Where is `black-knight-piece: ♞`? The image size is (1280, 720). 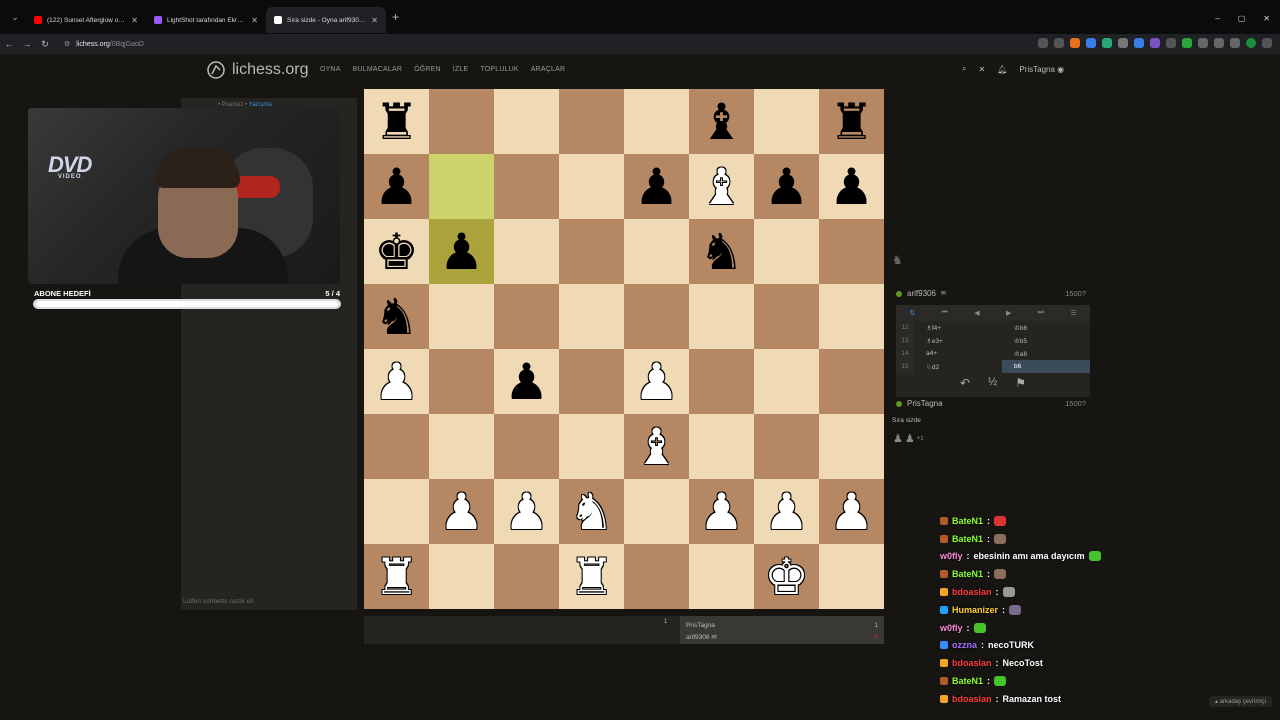 black-knight-piece: ♞ is located at coordinates (721, 252).